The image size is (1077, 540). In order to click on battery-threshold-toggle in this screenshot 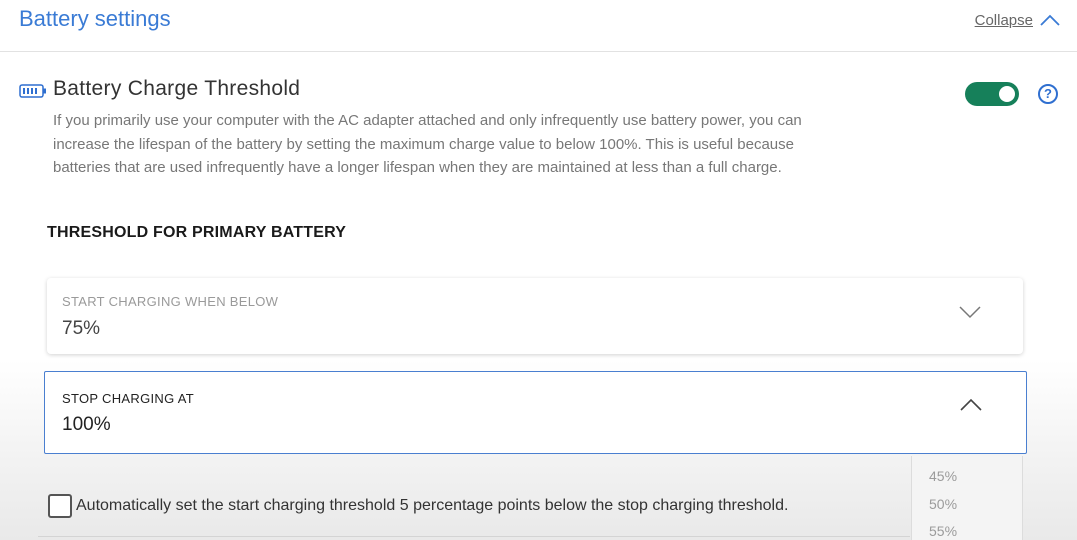, I will do `click(992, 94)`.